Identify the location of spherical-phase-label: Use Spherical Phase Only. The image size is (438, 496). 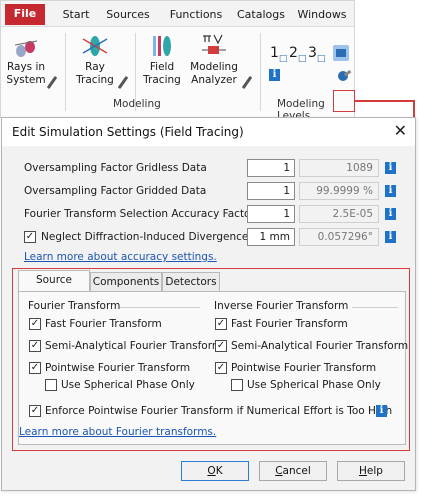
(128, 385).